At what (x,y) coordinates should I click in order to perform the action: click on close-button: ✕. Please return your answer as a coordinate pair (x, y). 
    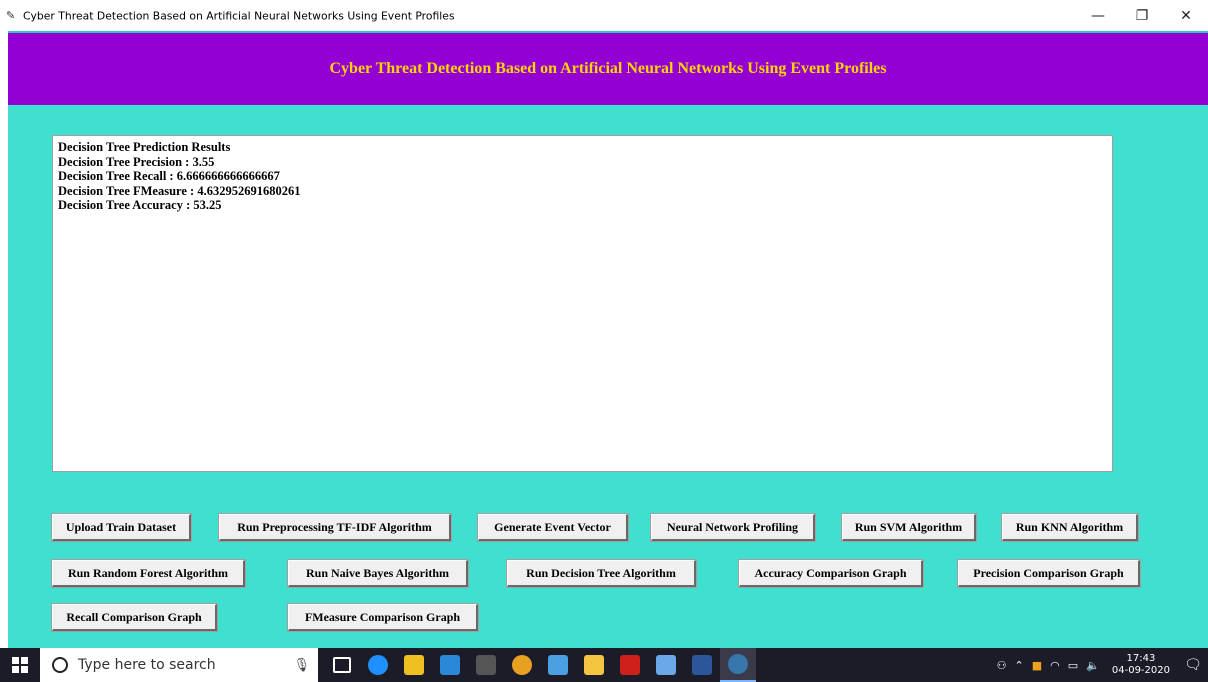
    Looking at the image, I should click on (1186, 15).